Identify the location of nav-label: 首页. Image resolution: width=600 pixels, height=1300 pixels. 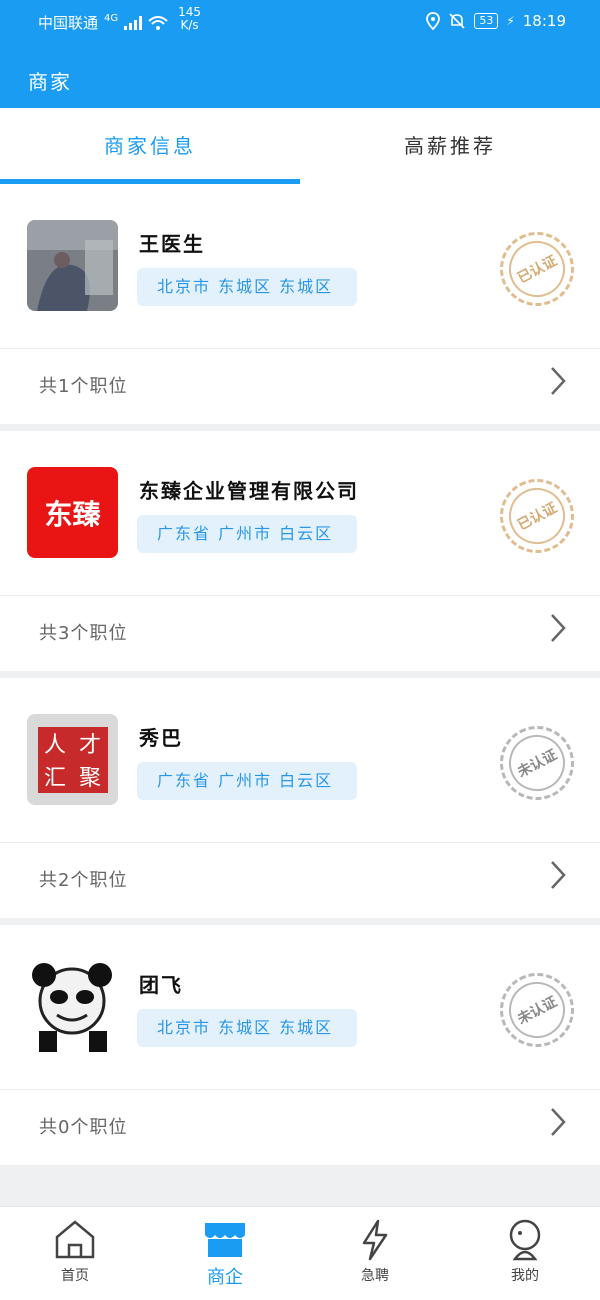
(75, 1276).